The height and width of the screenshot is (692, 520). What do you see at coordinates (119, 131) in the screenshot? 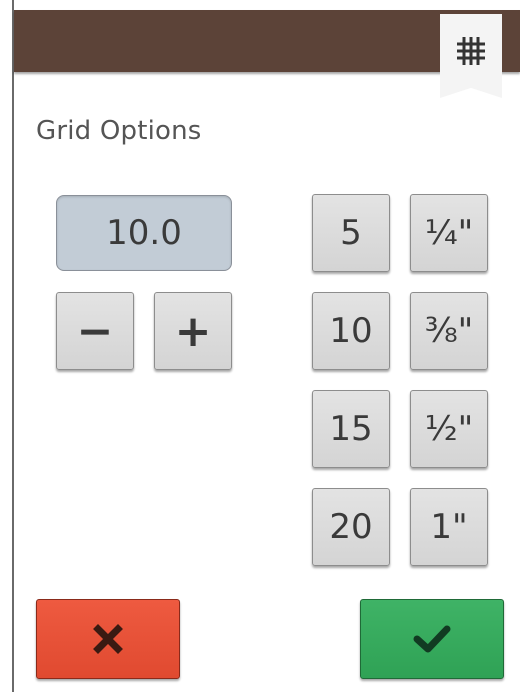
I see `page-title: Grid Options` at bounding box center [119, 131].